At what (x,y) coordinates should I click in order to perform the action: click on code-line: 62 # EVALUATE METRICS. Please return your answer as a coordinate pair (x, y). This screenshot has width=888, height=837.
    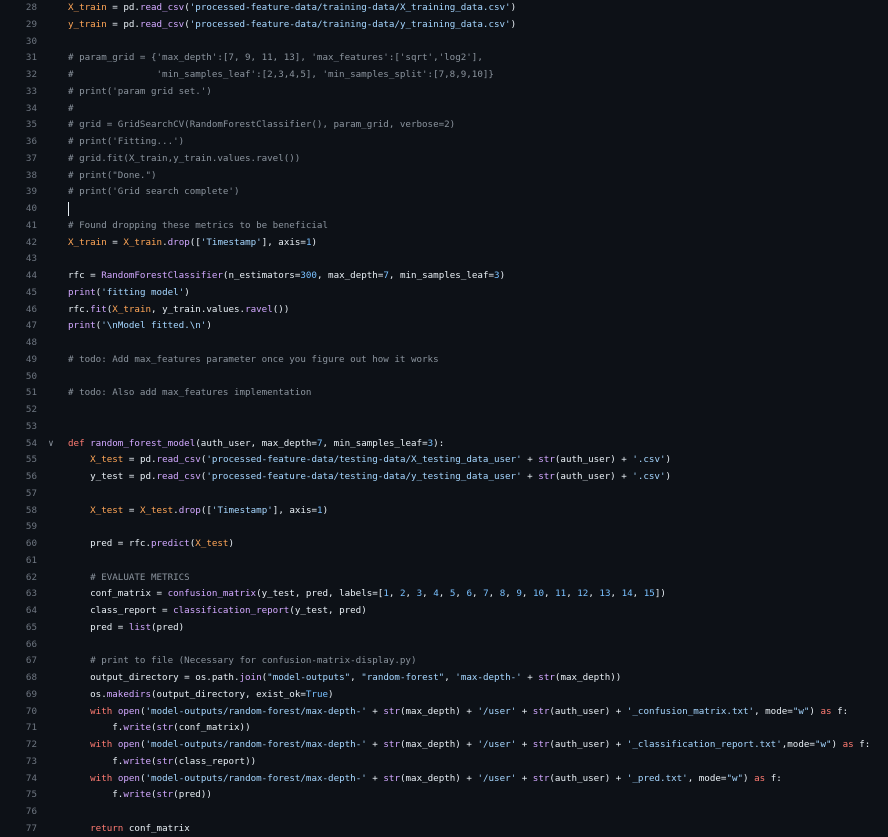
    Looking at the image, I should click on (444, 578).